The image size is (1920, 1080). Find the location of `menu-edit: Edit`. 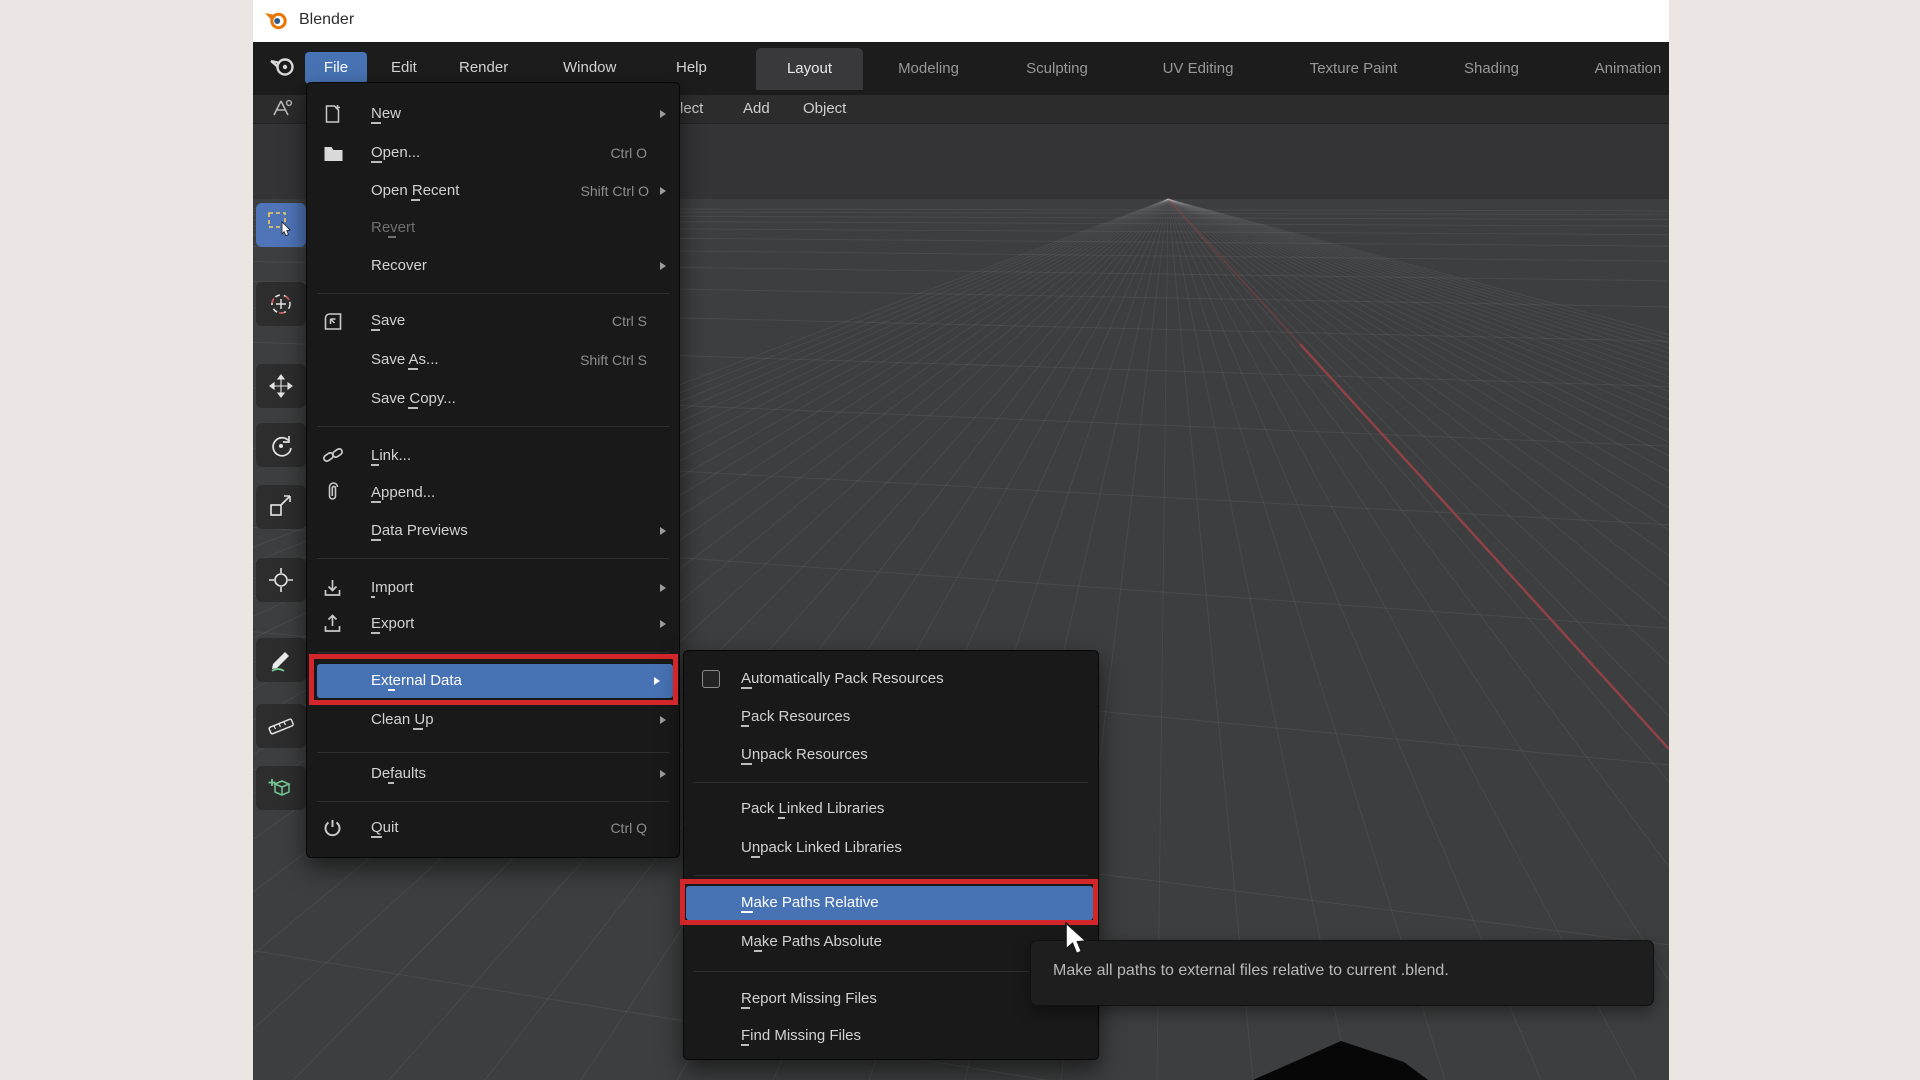

menu-edit: Edit is located at coordinates (404, 68).